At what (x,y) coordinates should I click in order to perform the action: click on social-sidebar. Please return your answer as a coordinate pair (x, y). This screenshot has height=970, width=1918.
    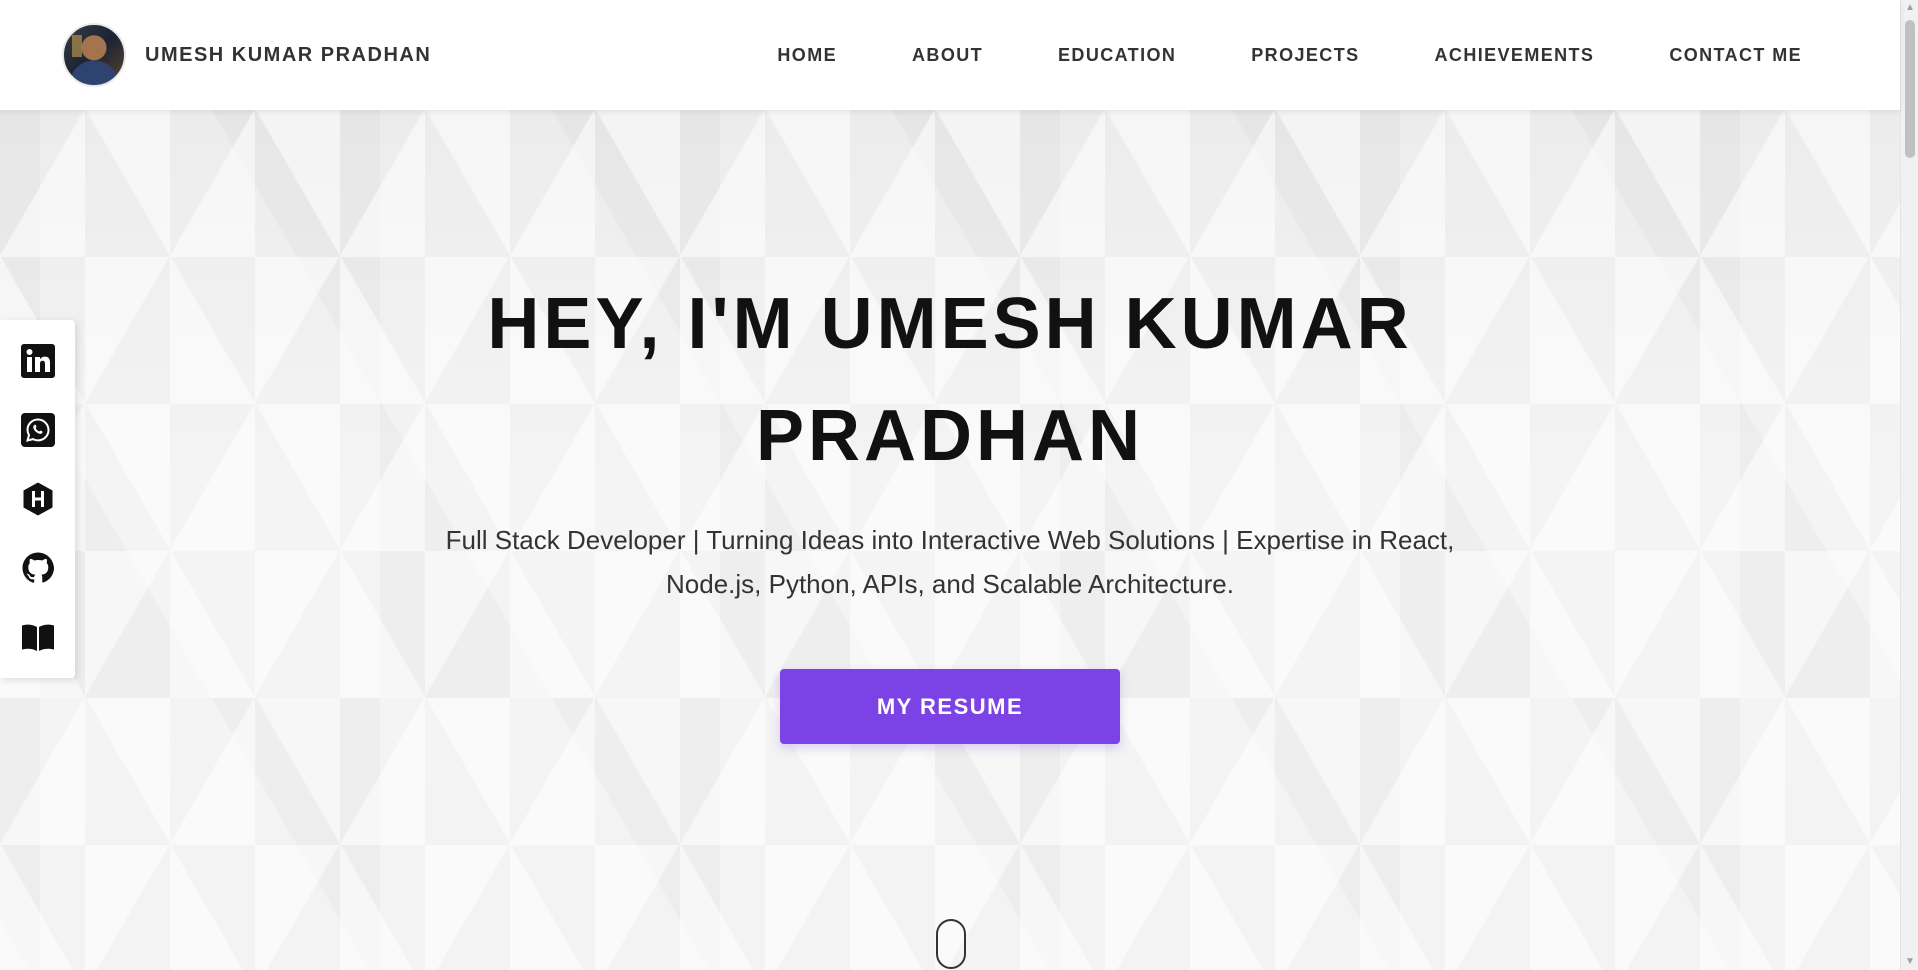
    Looking at the image, I should click on (37, 499).